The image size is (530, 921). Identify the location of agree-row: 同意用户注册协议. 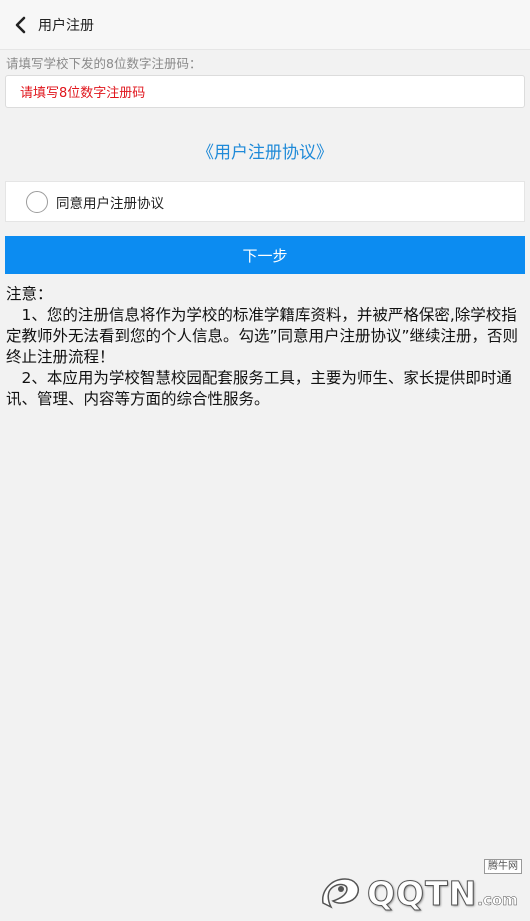
(265, 201).